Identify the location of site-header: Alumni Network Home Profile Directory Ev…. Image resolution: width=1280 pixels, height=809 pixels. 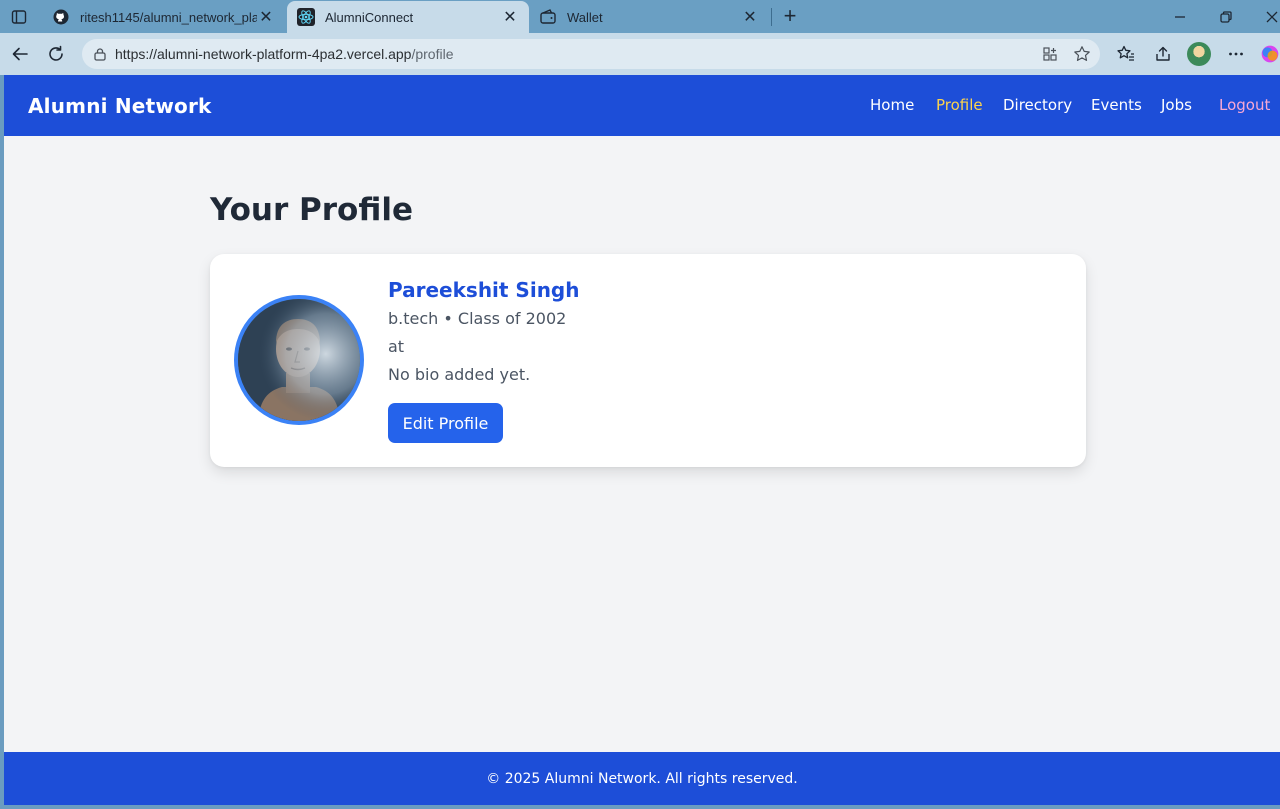
(642, 105).